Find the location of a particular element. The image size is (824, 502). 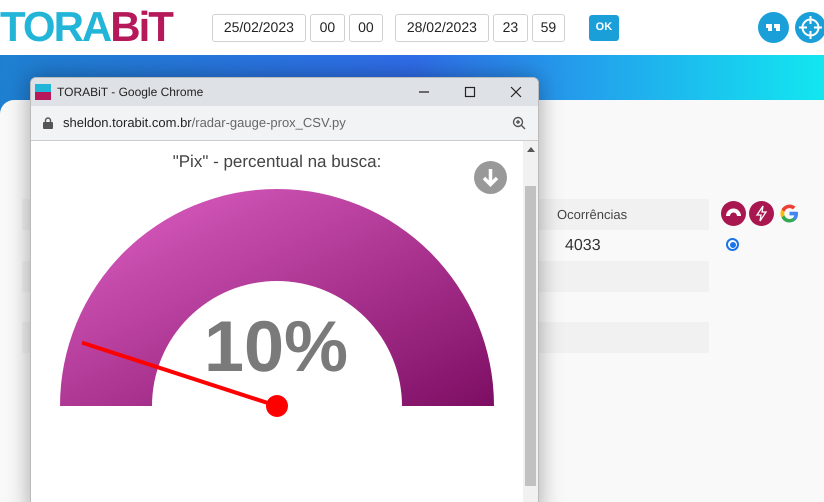

gauge-title: "Pix" - percentual na busca: is located at coordinates (277, 162).